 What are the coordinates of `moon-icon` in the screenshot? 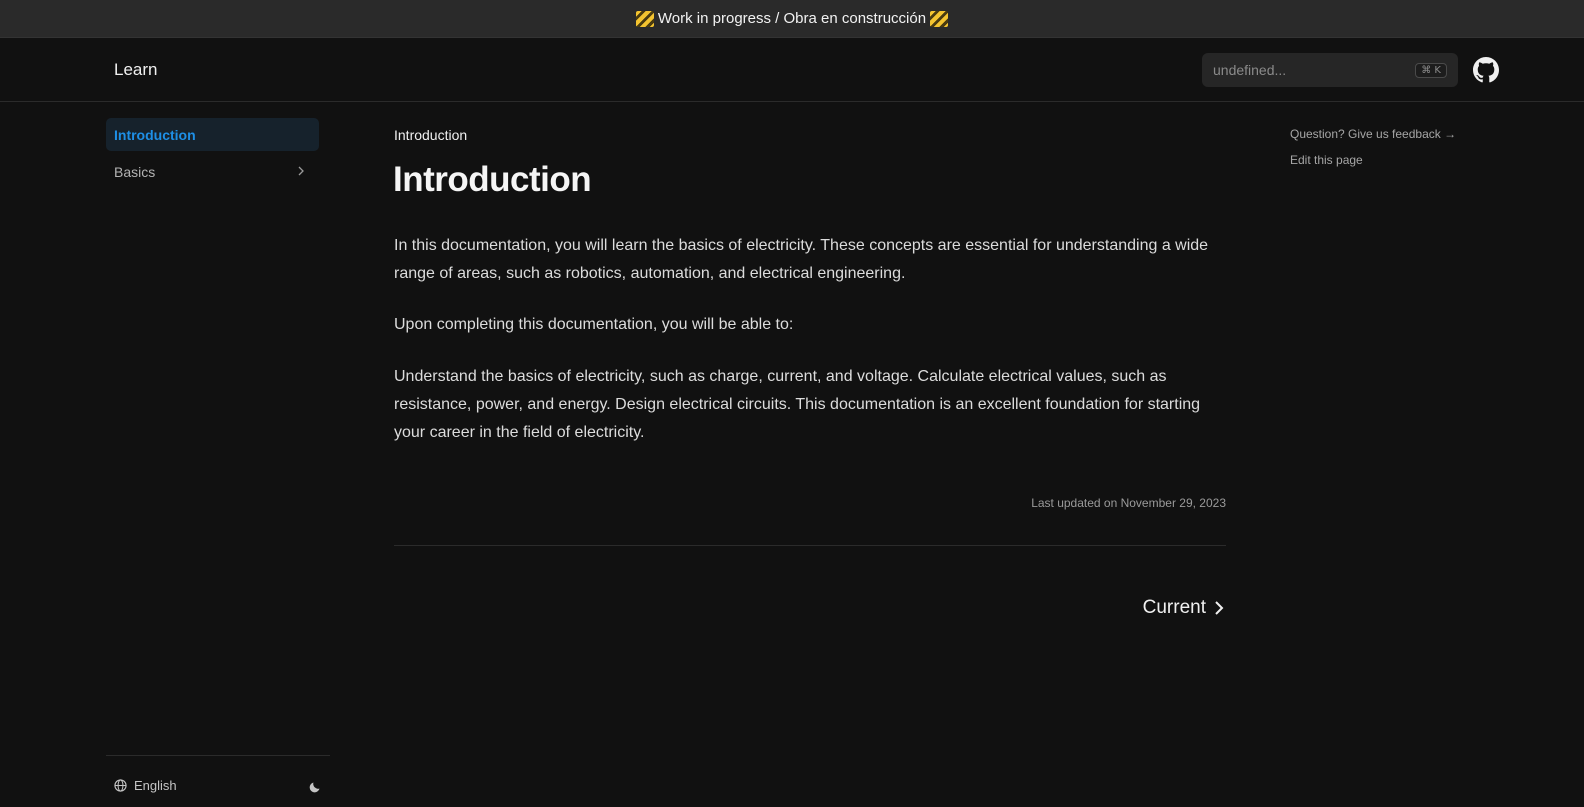 It's located at (315, 787).